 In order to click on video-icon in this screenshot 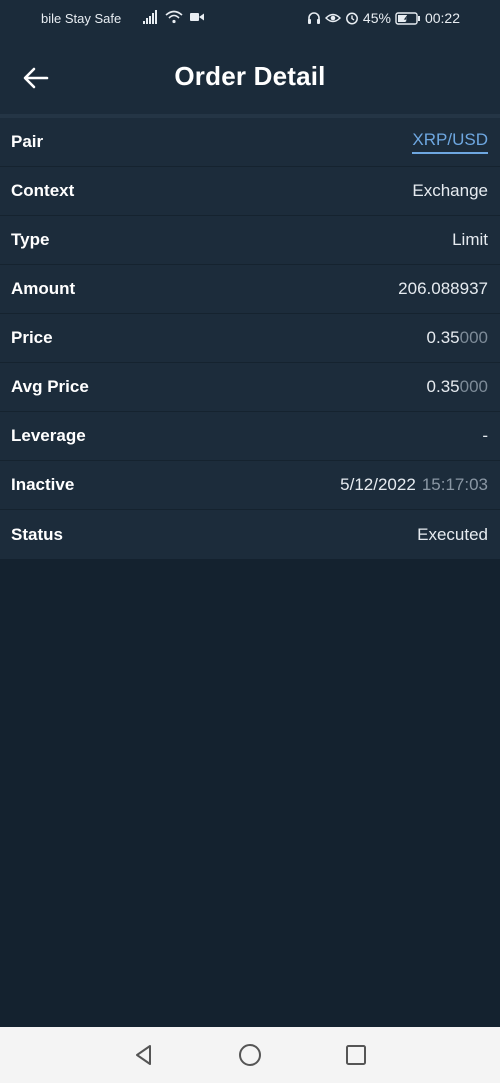, I will do `click(197, 17)`.